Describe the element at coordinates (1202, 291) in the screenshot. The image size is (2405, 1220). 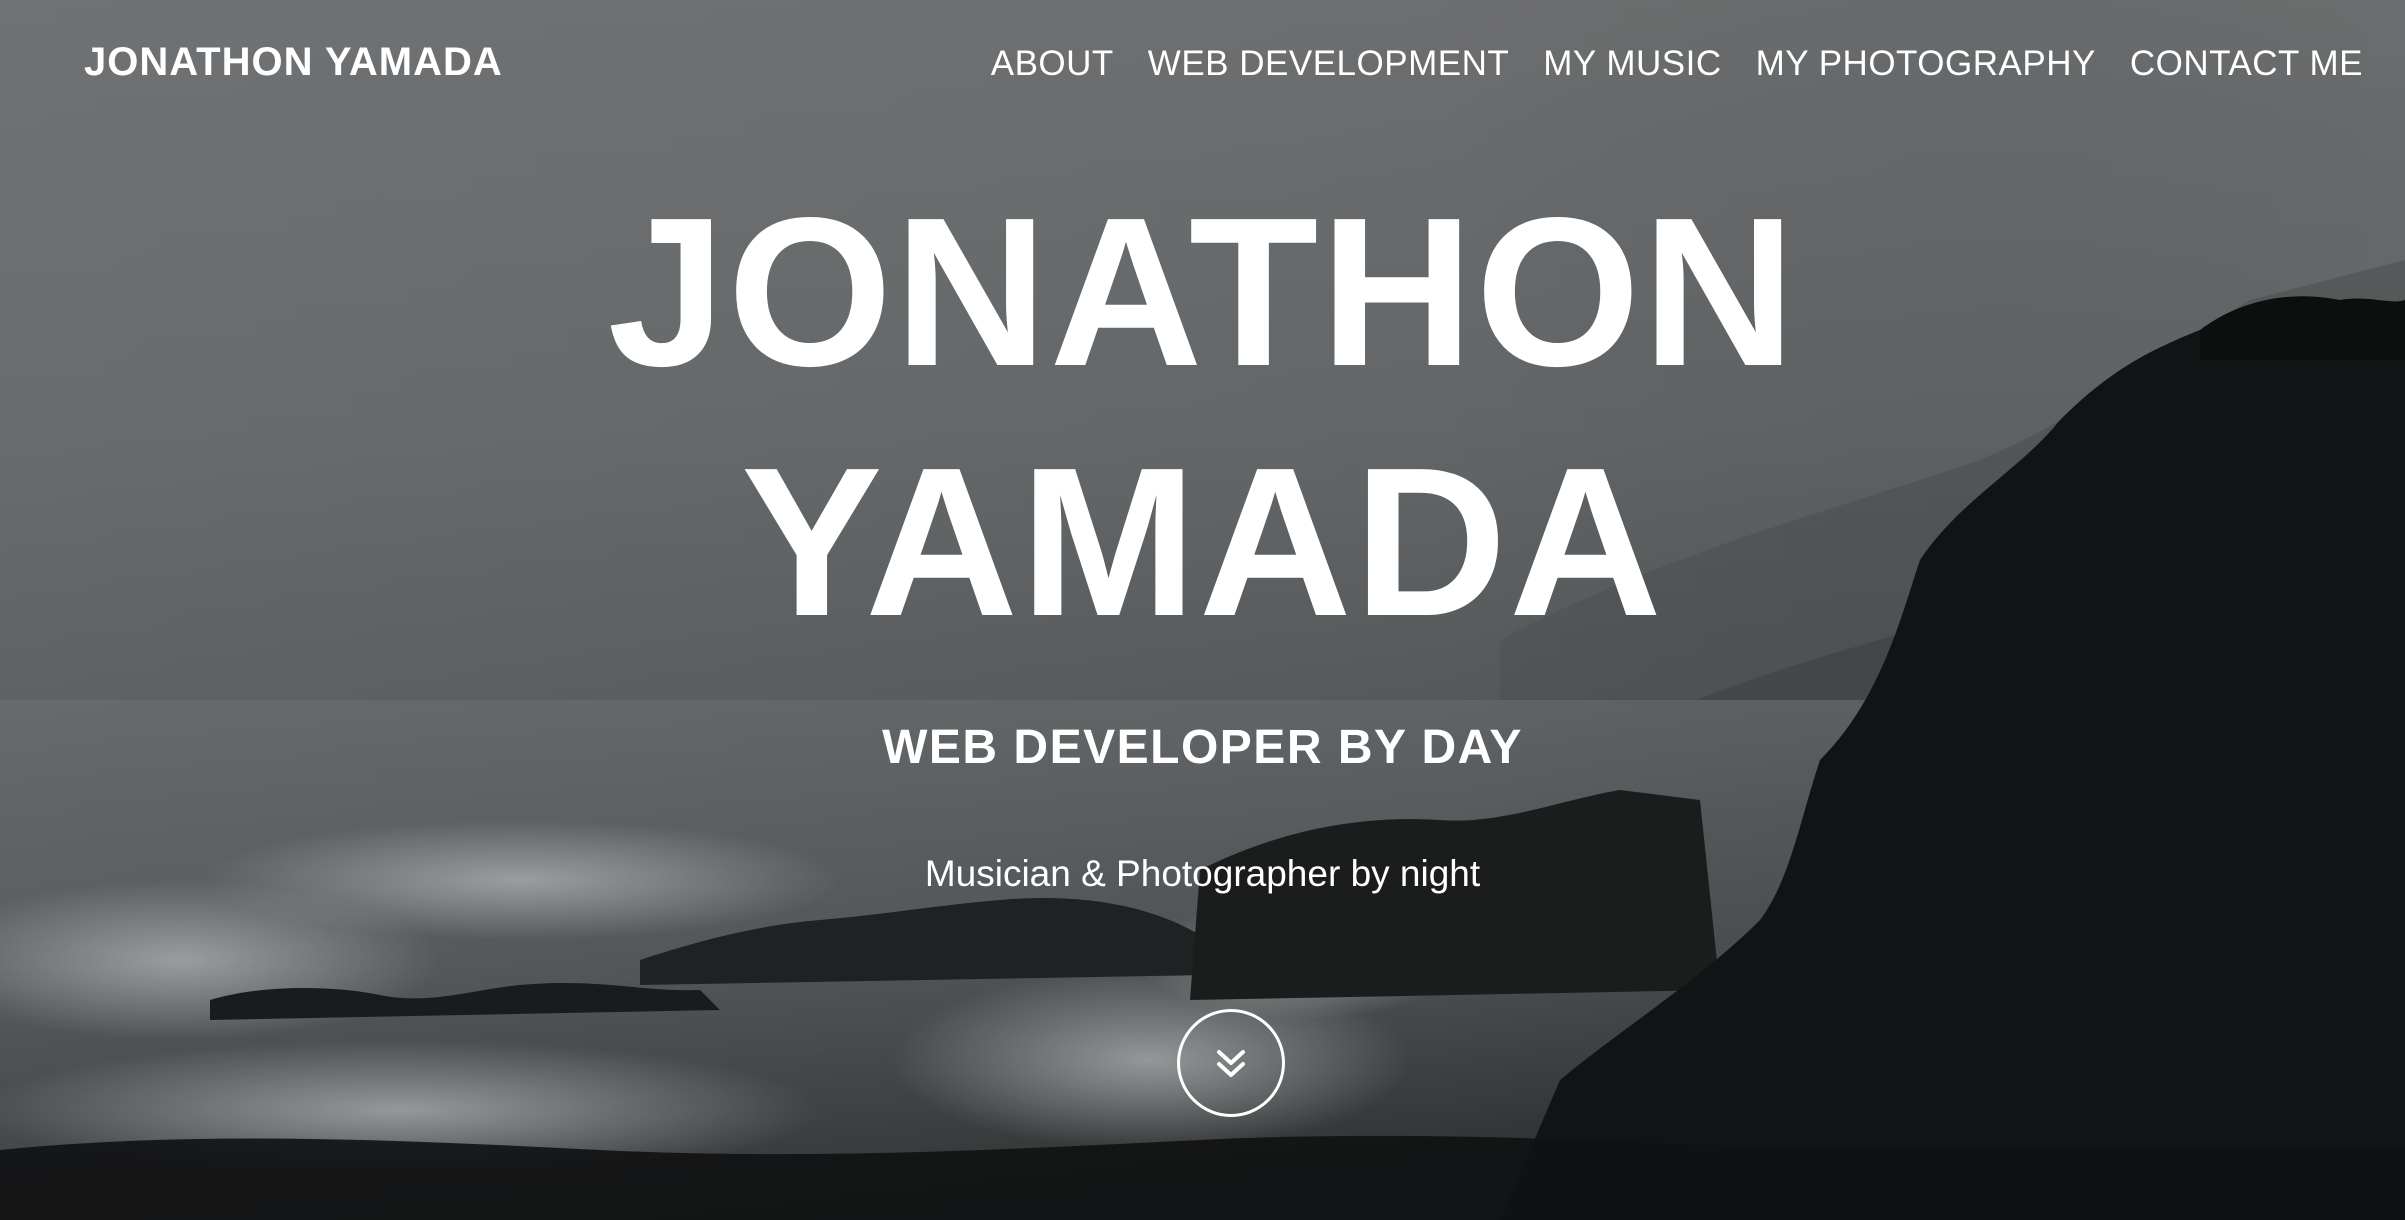
I see `hero-title-first-name: JONATHON` at that location.